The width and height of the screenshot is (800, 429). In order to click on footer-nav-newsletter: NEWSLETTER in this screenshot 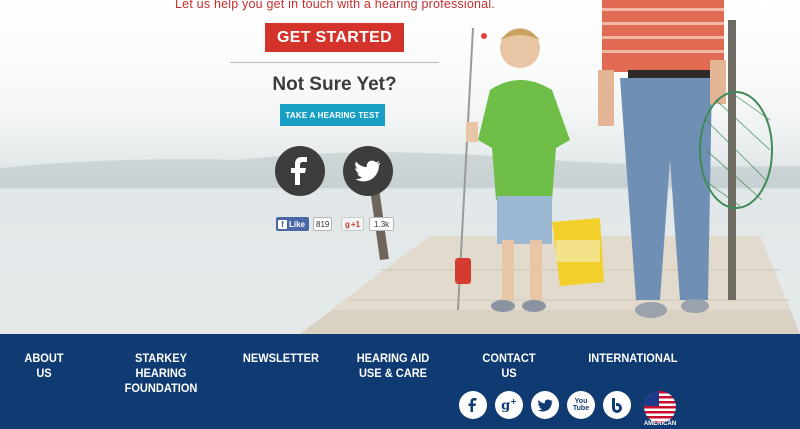, I will do `click(281, 358)`.